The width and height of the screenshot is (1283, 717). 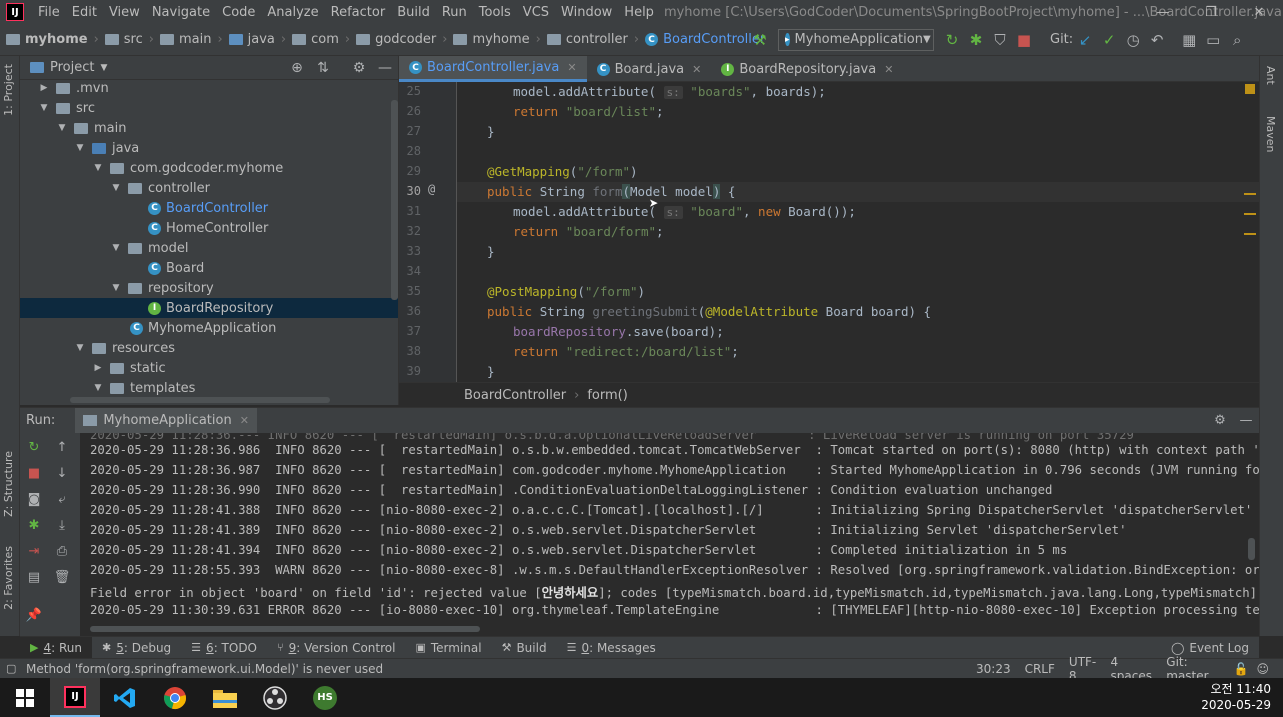 What do you see at coordinates (1133, 40) in the screenshot?
I see `history-clock-icon: ◷` at bounding box center [1133, 40].